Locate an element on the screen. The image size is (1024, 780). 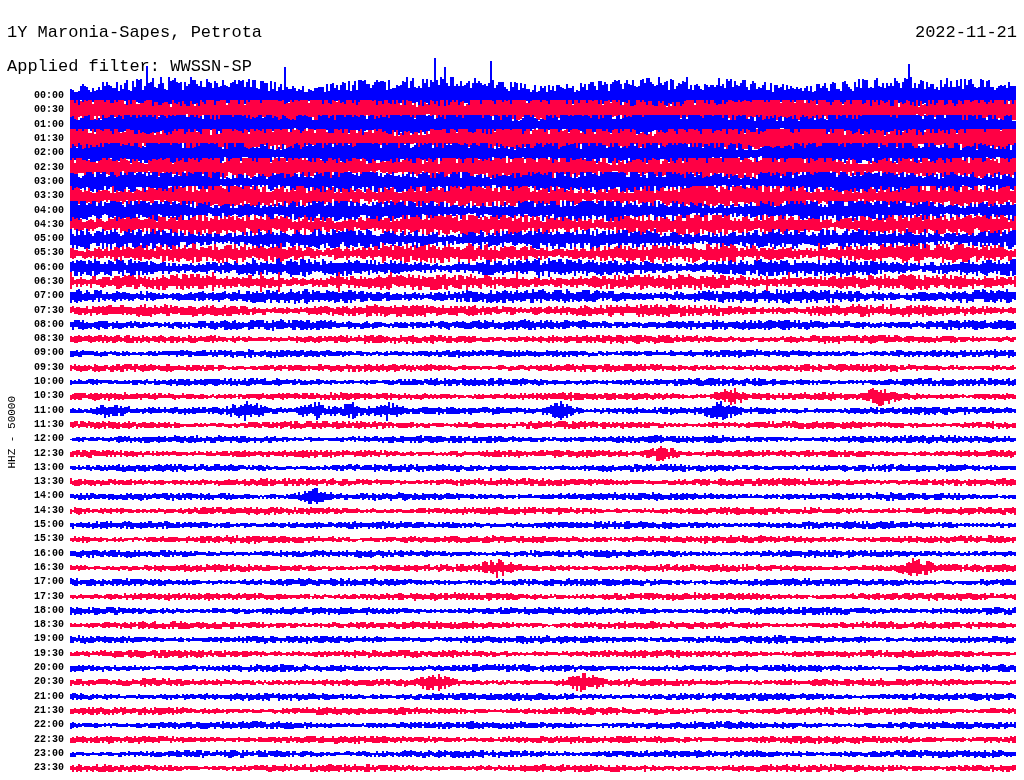
date-label: 2022-11-21 is located at coordinates (965, 33).